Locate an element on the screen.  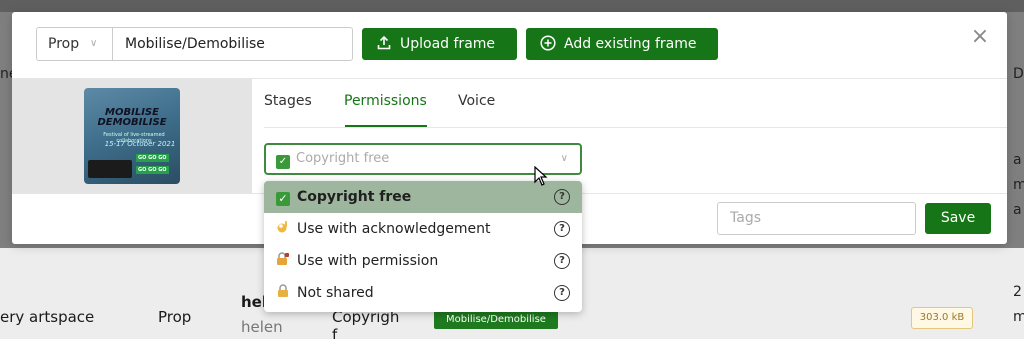
thumbnail-dates: 15-17 October 2021 is located at coordinates (140, 144).